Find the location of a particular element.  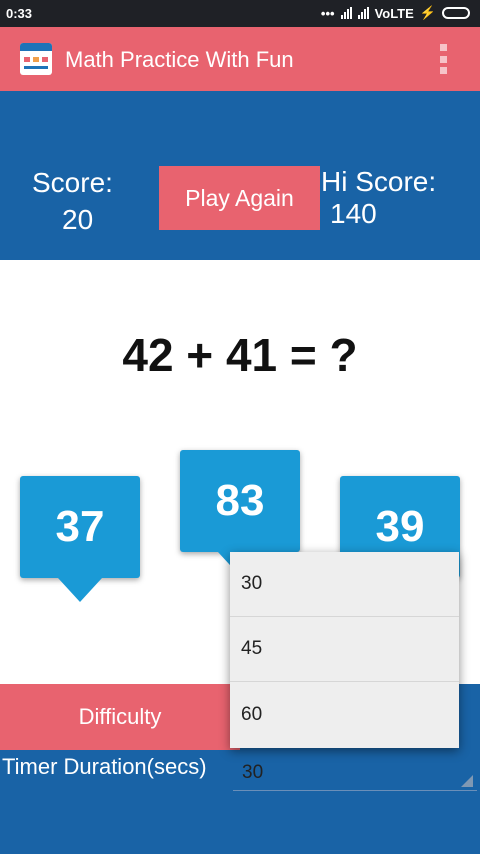

network-type: VoLTE is located at coordinates (394, 13).